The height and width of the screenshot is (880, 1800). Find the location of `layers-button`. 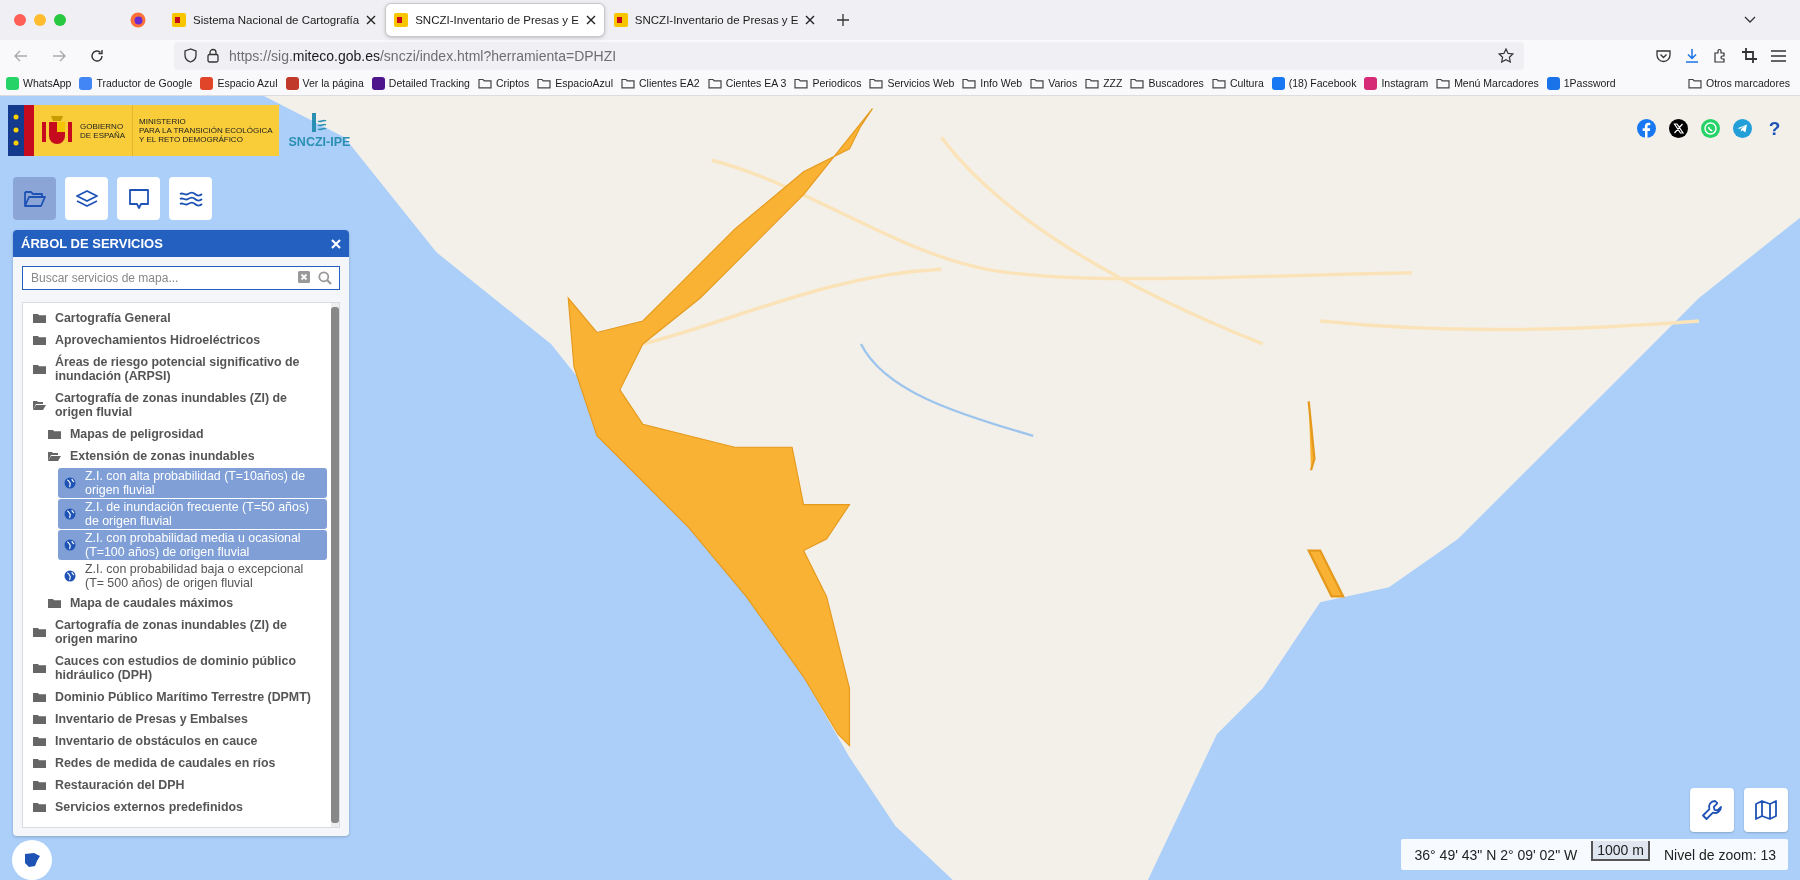

layers-button is located at coordinates (86, 198).